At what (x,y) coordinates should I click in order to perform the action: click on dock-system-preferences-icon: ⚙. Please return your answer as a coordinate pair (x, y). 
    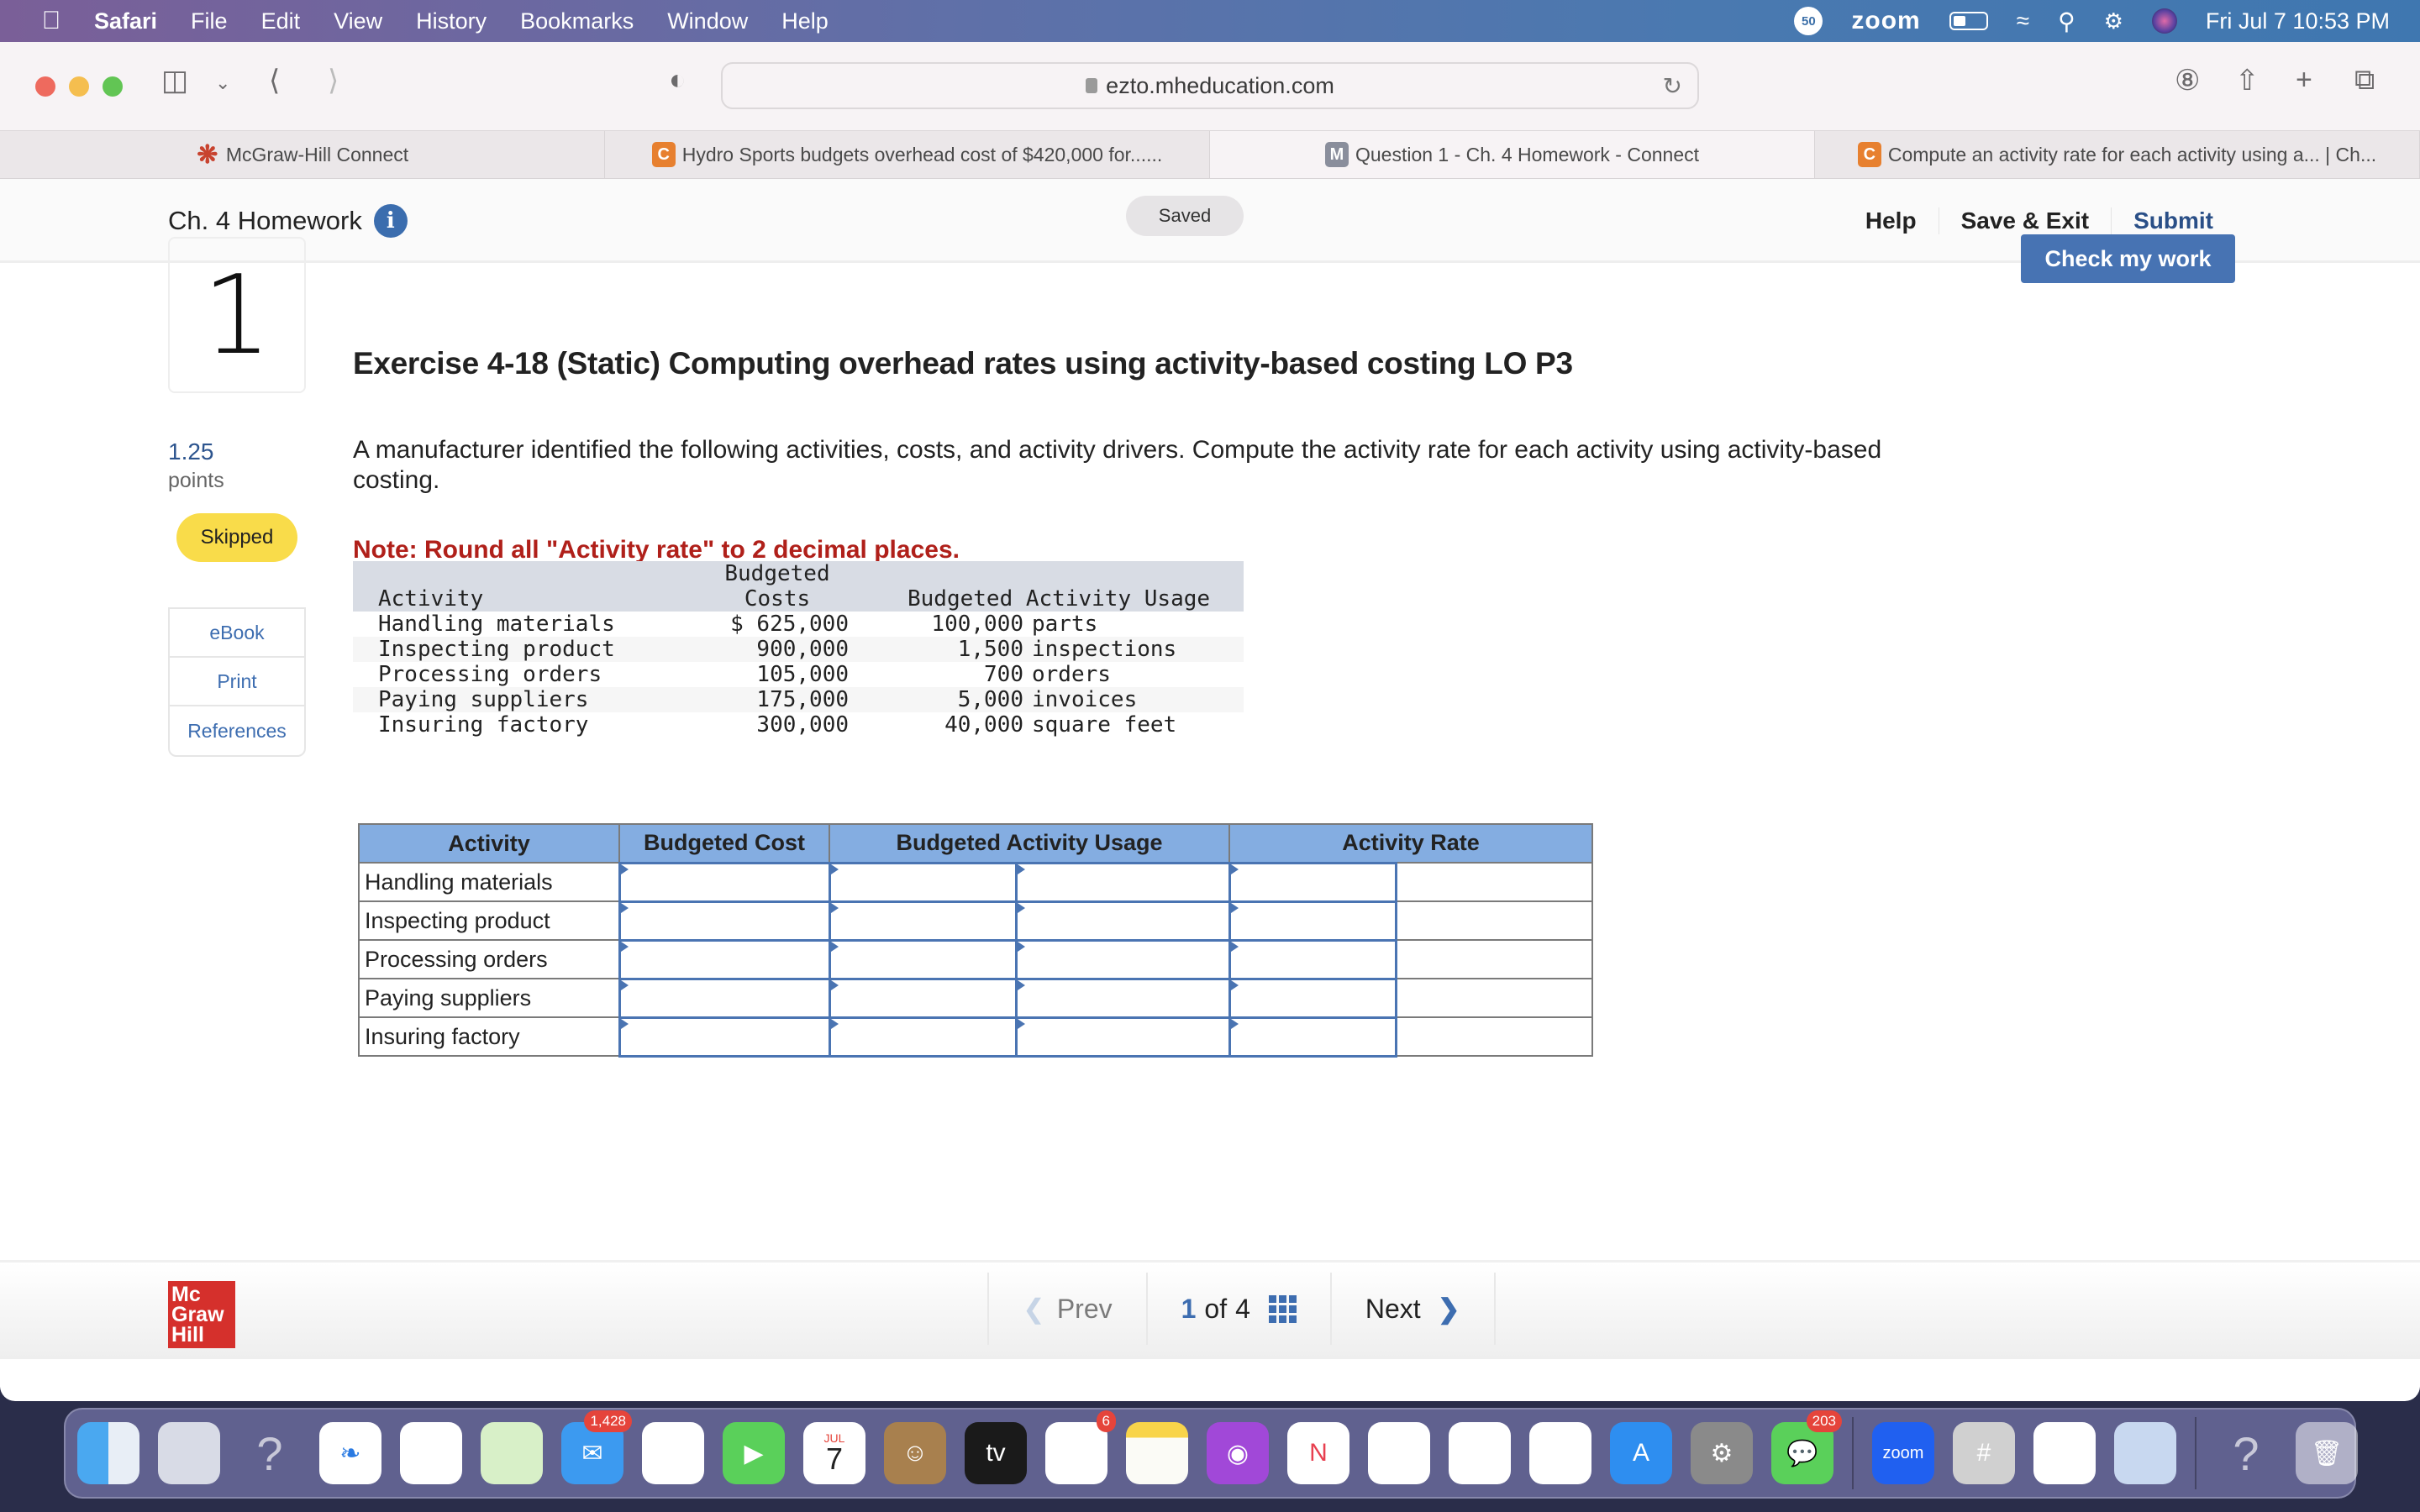
    Looking at the image, I should click on (1722, 1453).